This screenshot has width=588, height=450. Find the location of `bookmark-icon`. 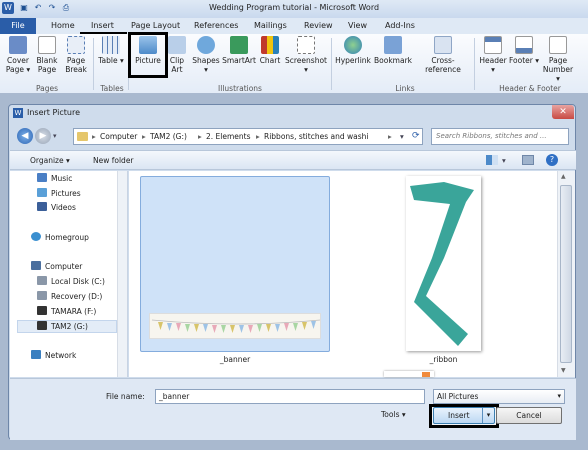

bookmark-icon is located at coordinates (393, 45).